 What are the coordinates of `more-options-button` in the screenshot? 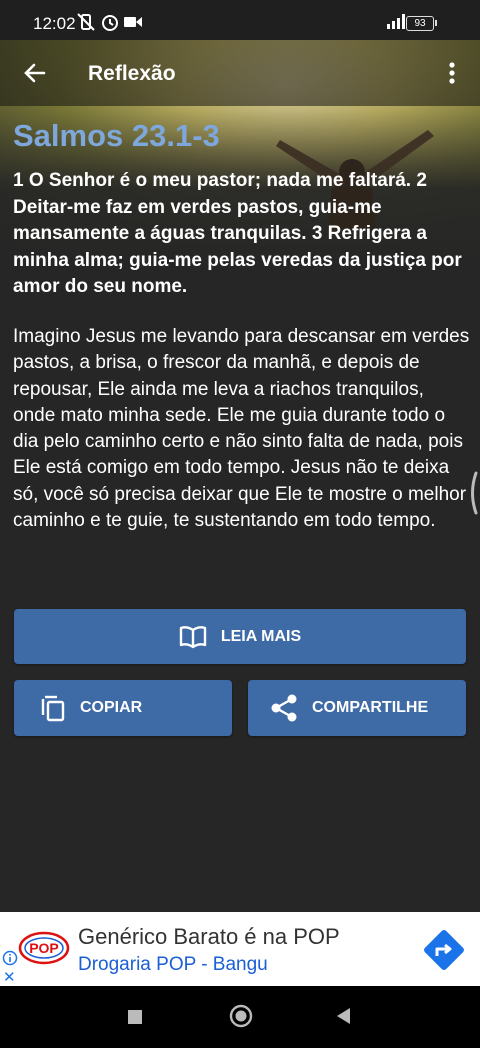 It's located at (452, 73).